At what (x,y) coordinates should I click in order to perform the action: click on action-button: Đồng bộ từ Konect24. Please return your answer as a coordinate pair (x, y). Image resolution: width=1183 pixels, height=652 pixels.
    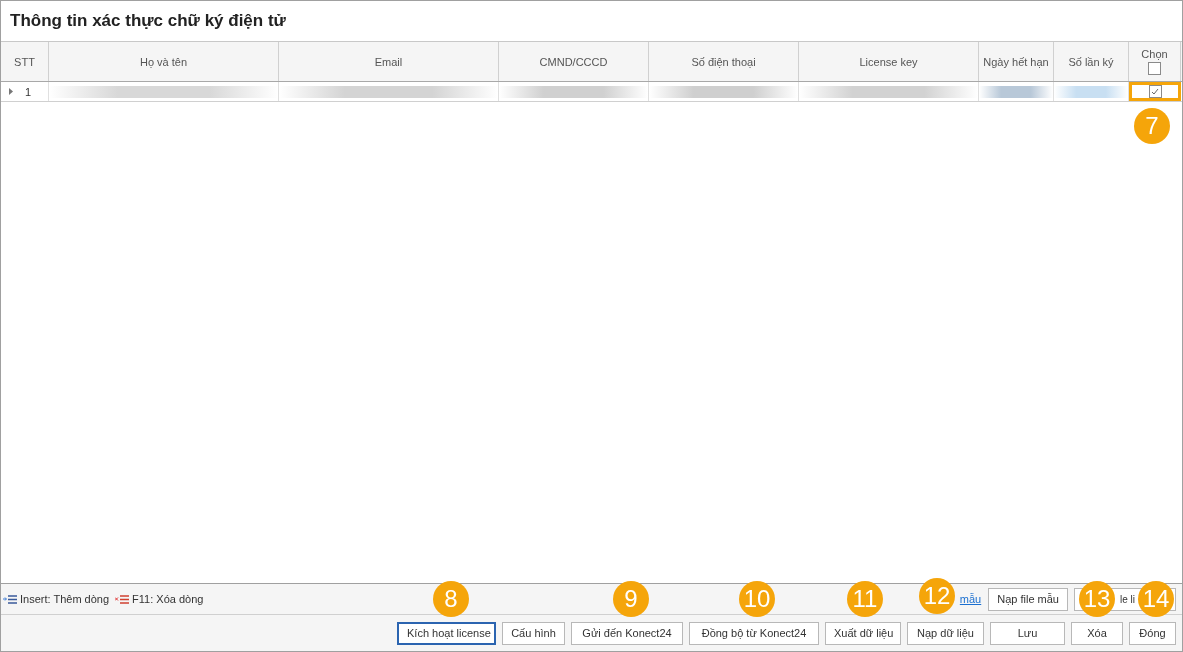
    Looking at the image, I should click on (754, 633).